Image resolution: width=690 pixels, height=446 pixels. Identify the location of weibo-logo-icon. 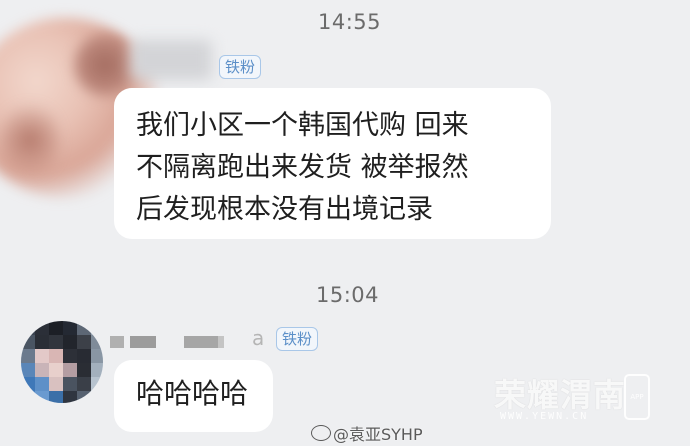
(321, 433).